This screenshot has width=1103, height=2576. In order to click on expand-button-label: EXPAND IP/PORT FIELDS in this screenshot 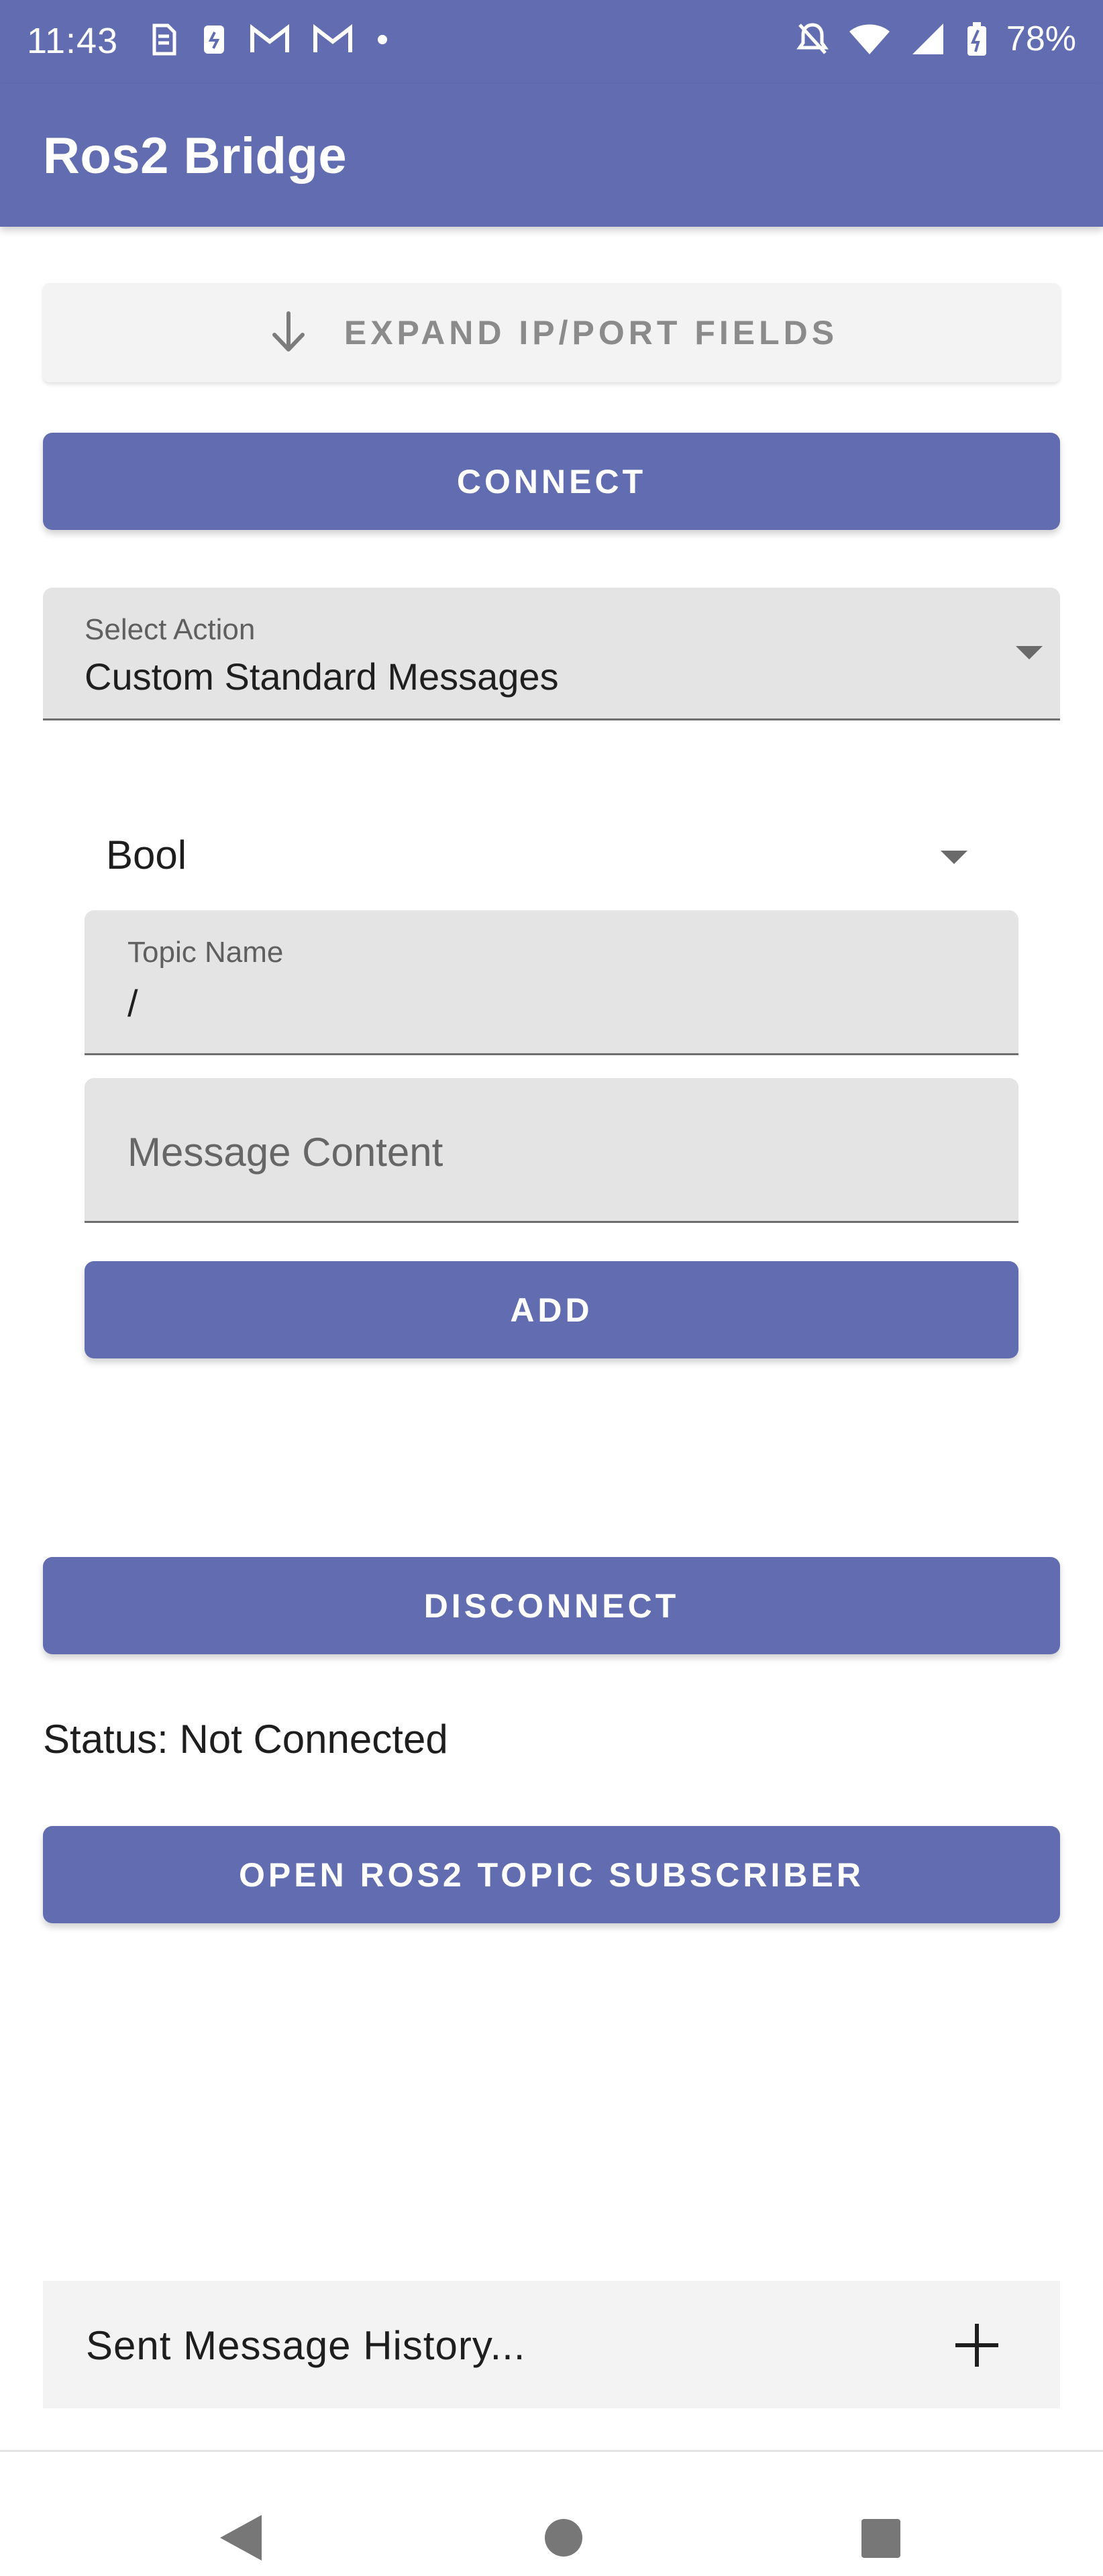, I will do `click(592, 333)`.